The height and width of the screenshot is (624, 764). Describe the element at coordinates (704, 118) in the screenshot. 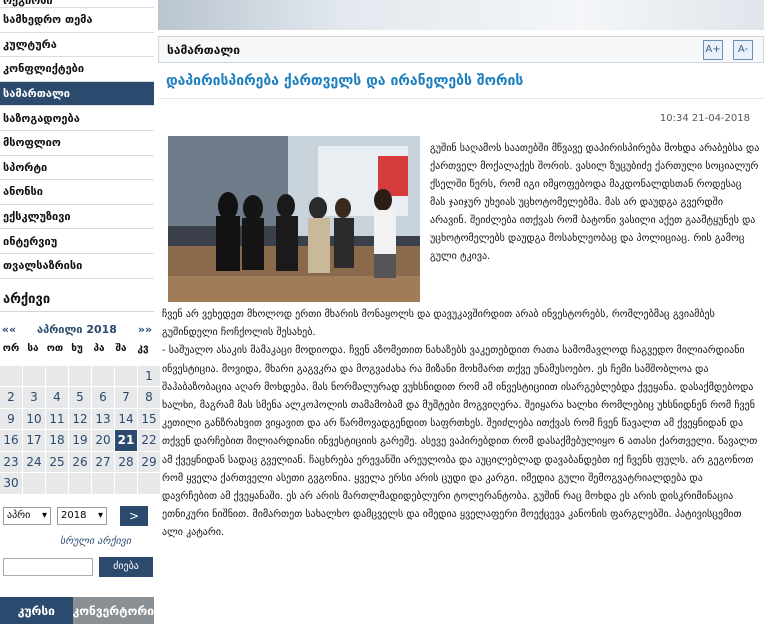

I see `article-datetime: 10:34 21-04-2018` at that location.